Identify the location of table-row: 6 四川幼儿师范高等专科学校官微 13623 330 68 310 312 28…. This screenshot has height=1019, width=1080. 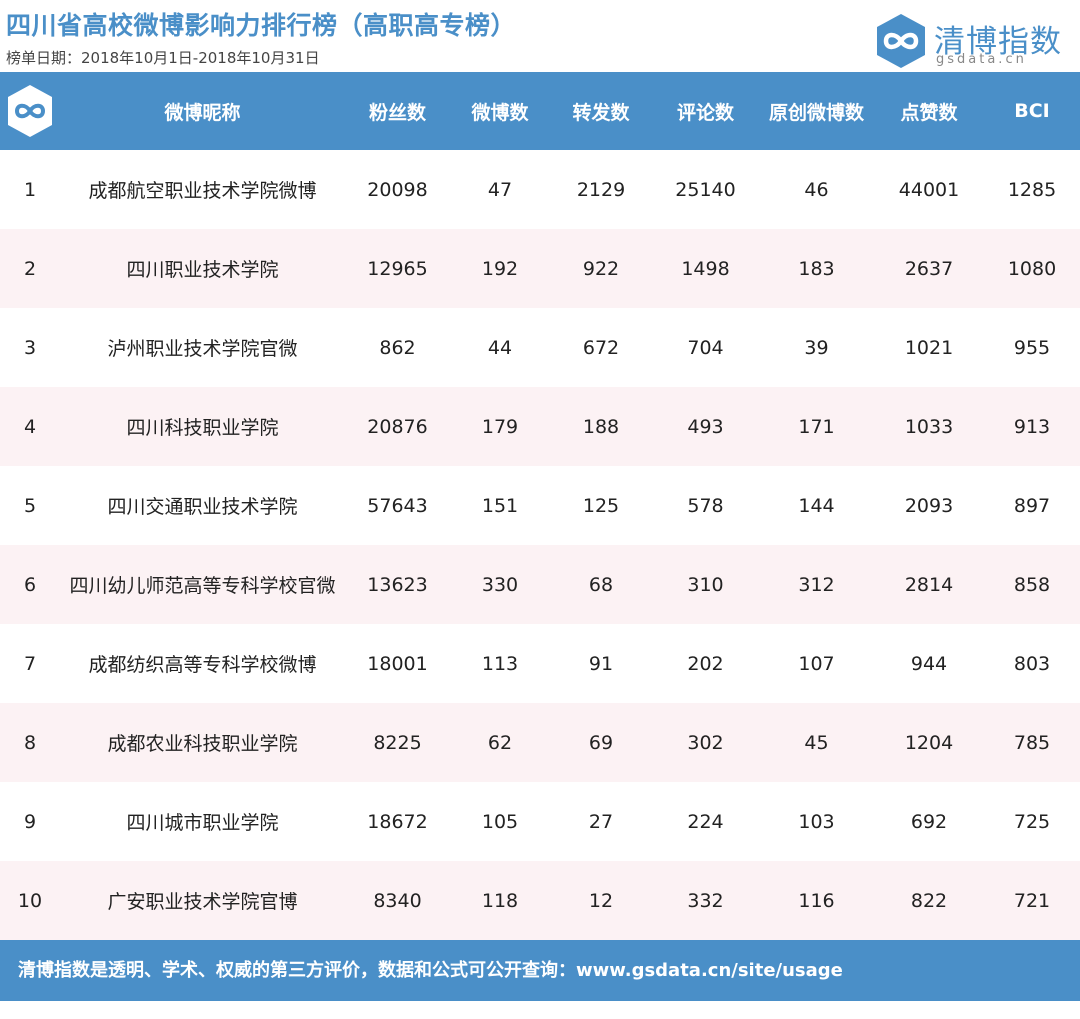
(540, 584).